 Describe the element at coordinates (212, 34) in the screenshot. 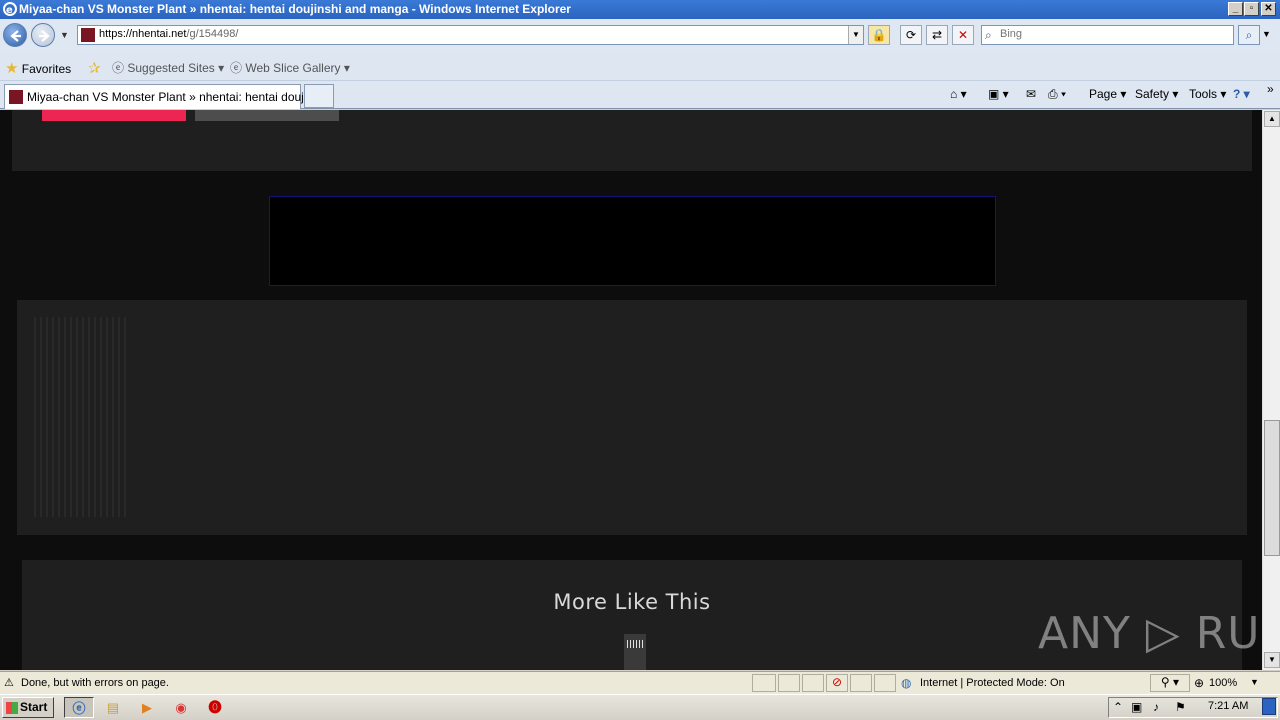

I see `url-path: /g/154498/` at that location.